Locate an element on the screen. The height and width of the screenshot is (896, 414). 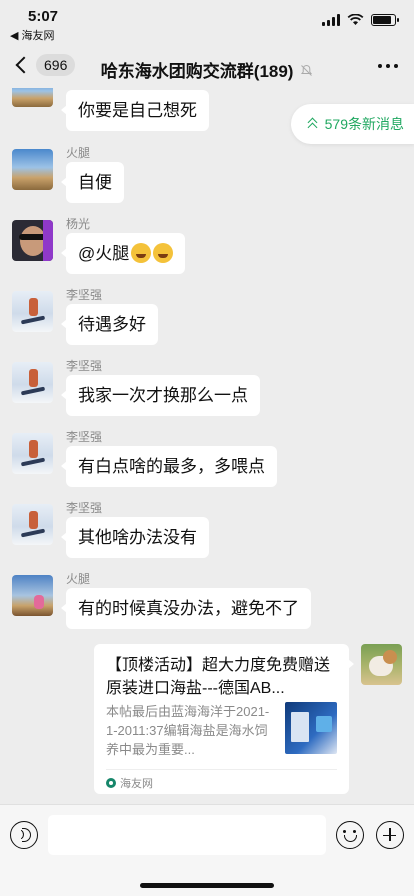
message-bubble: 你要是自己想死 is located at coordinates (135, 110).